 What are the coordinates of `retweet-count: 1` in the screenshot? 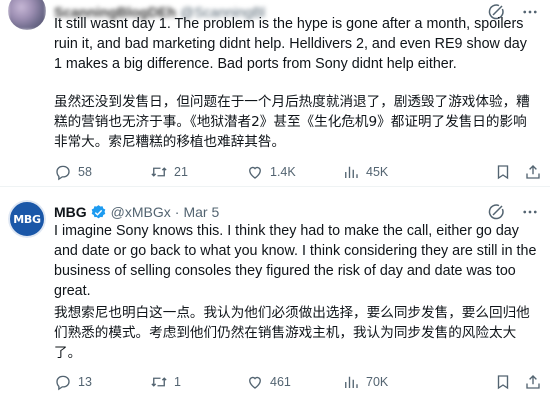 It's located at (177, 382).